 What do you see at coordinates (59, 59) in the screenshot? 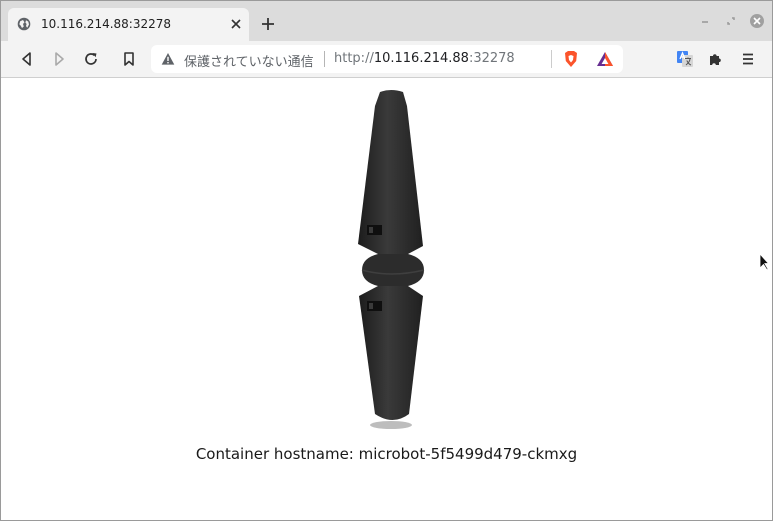
I see `forward-icon` at bounding box center [59, 59].